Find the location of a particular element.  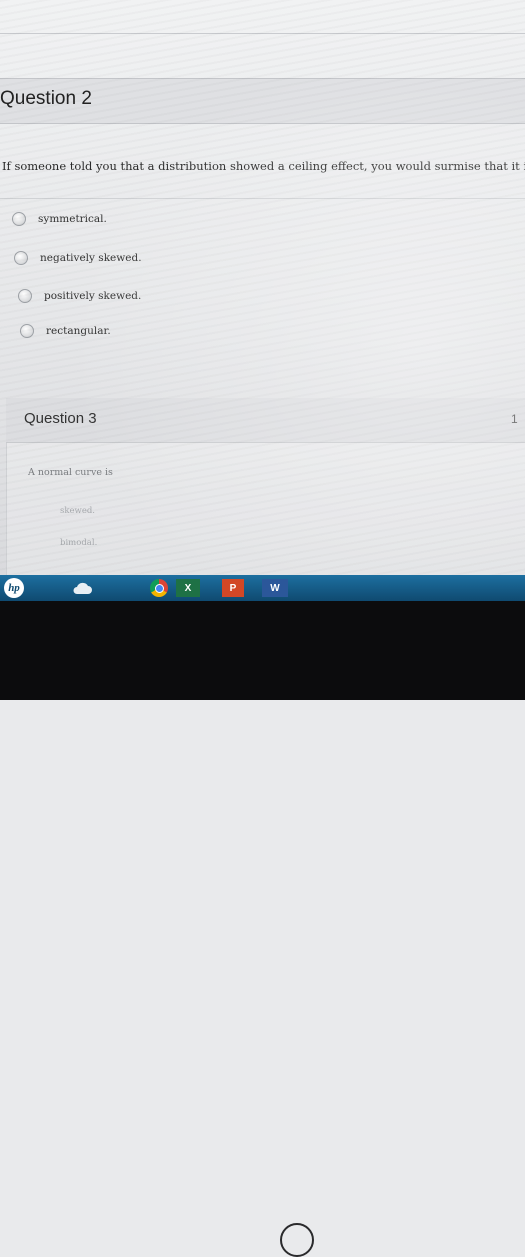

question-3-text: A normal curve is is located at coordinates (70, 472).